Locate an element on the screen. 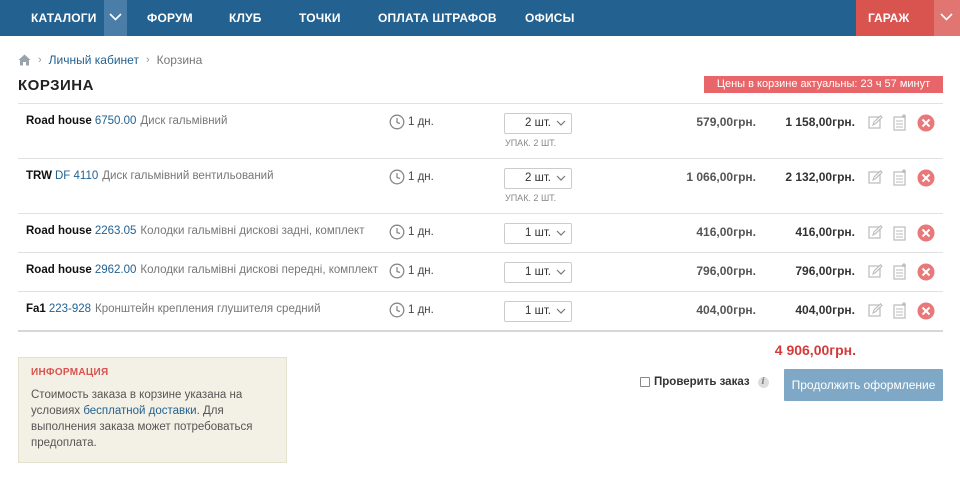  info-icon: i is located at coordinates (763, 382).